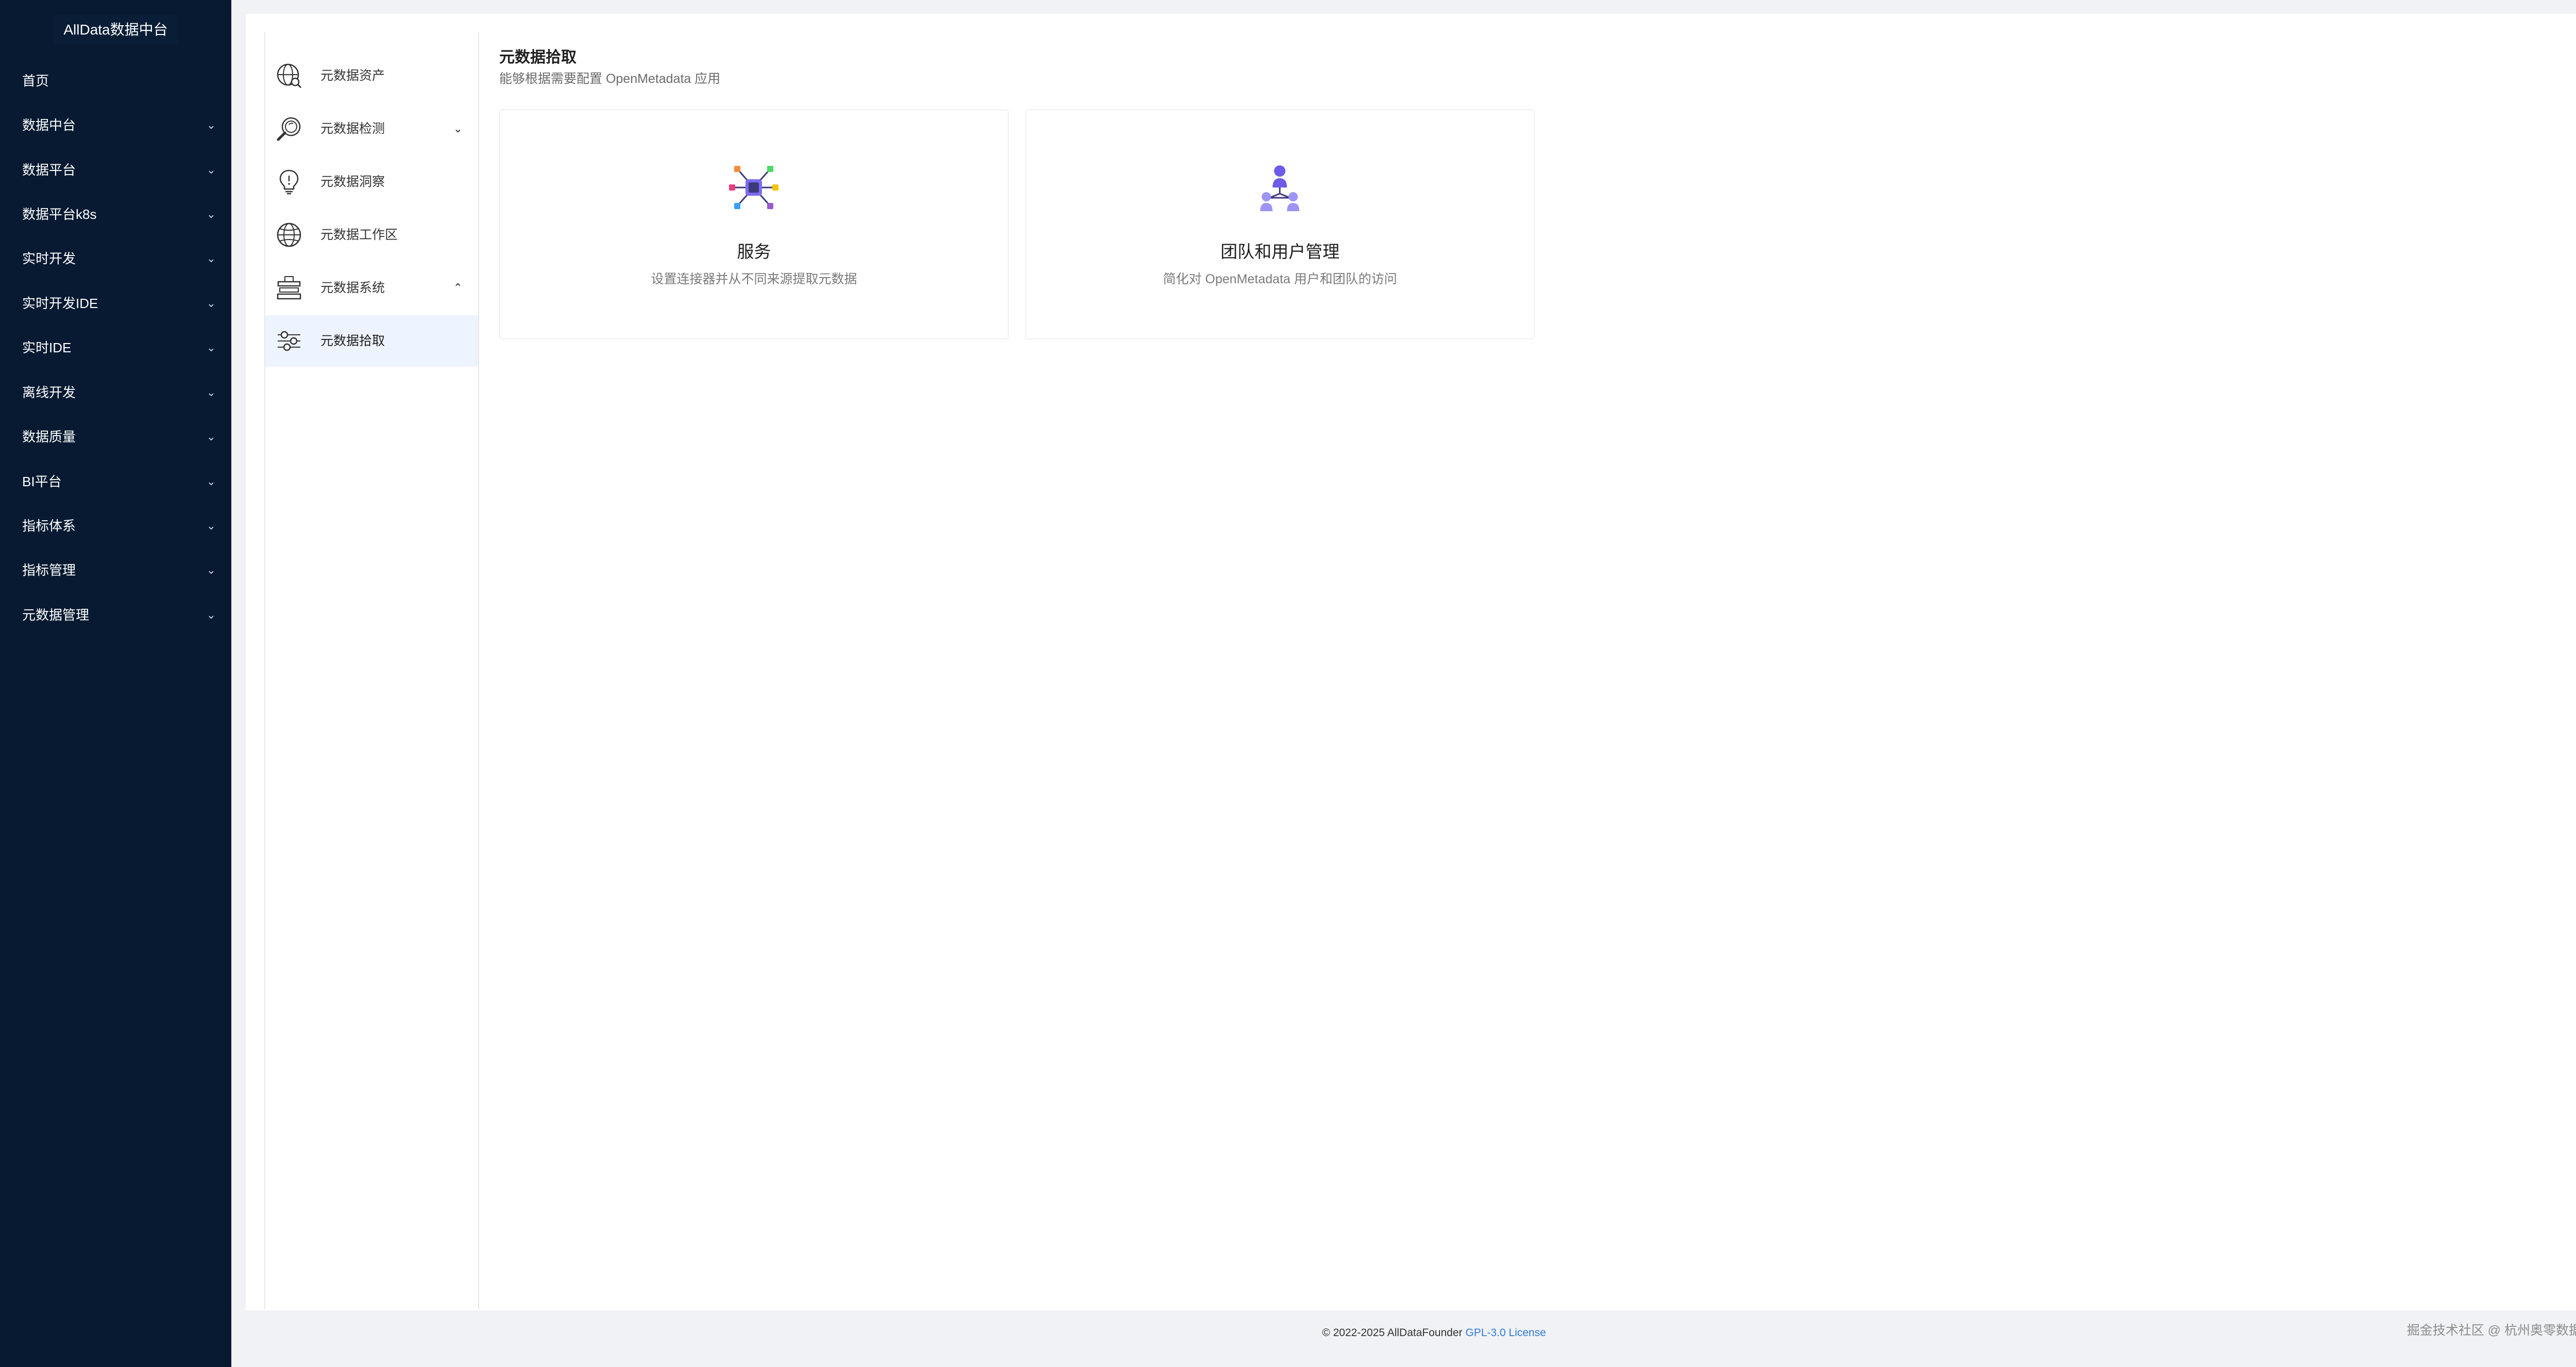  What do you see at coordinates (754, 279) in the screenshot?
I see `card-description: 设置连接器并从不同来源提取元数据` at bounding box center [754, 279].